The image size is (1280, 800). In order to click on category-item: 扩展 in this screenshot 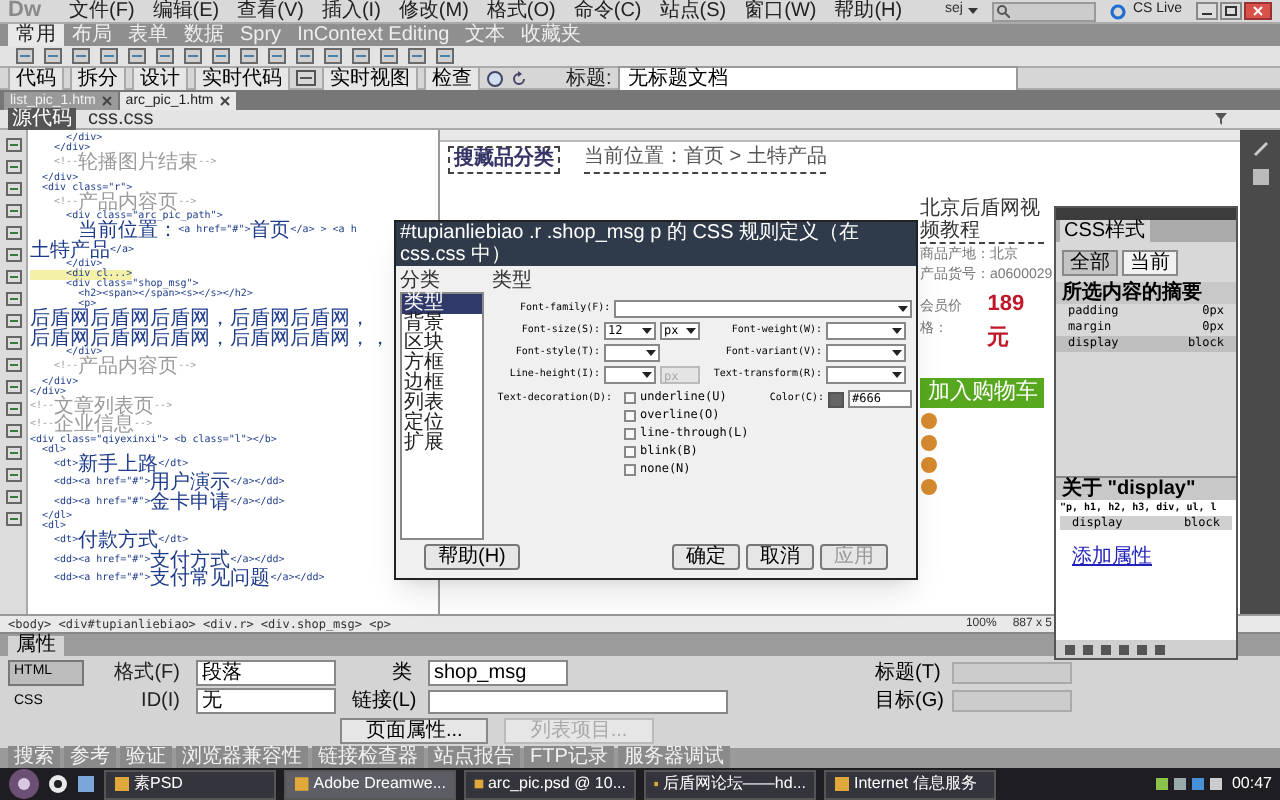, I will do `click(442, 444)`.